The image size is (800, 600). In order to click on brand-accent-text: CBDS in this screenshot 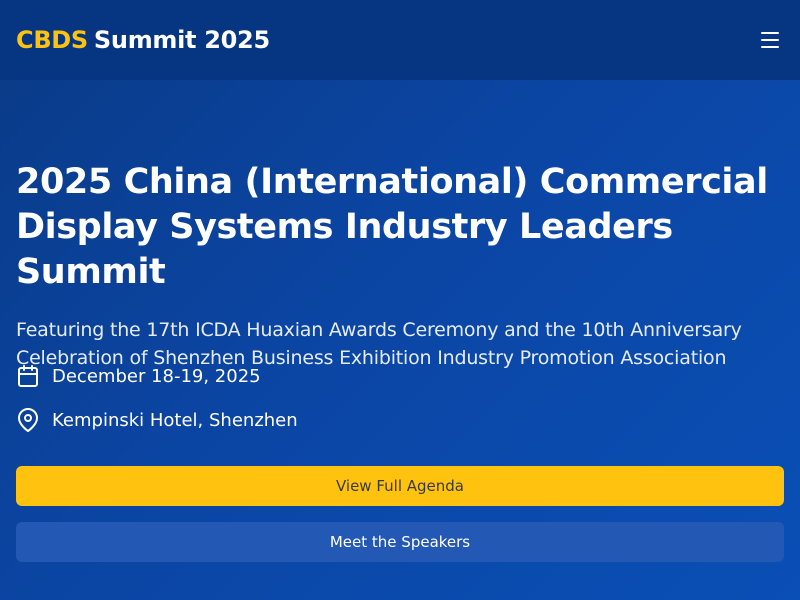, I will do `click(52, 40)`.